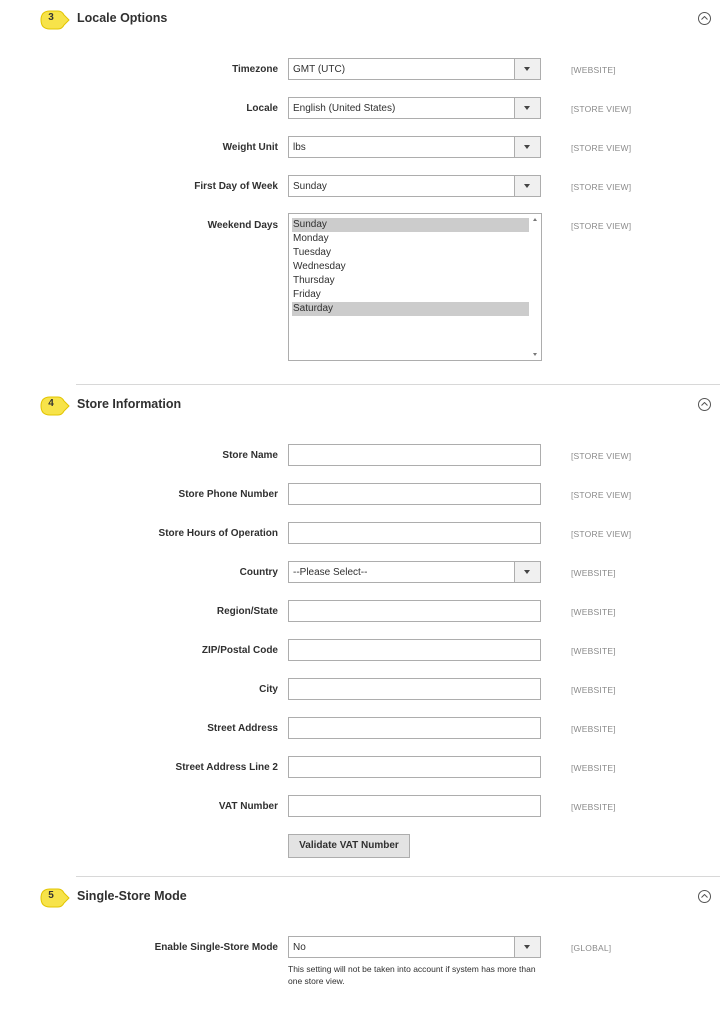 This screenshot has width=728, height=1024. What do you see at coordinates (414, 728) in the screenshot?
I see `street-address-input` at bounding box center [414, 728].